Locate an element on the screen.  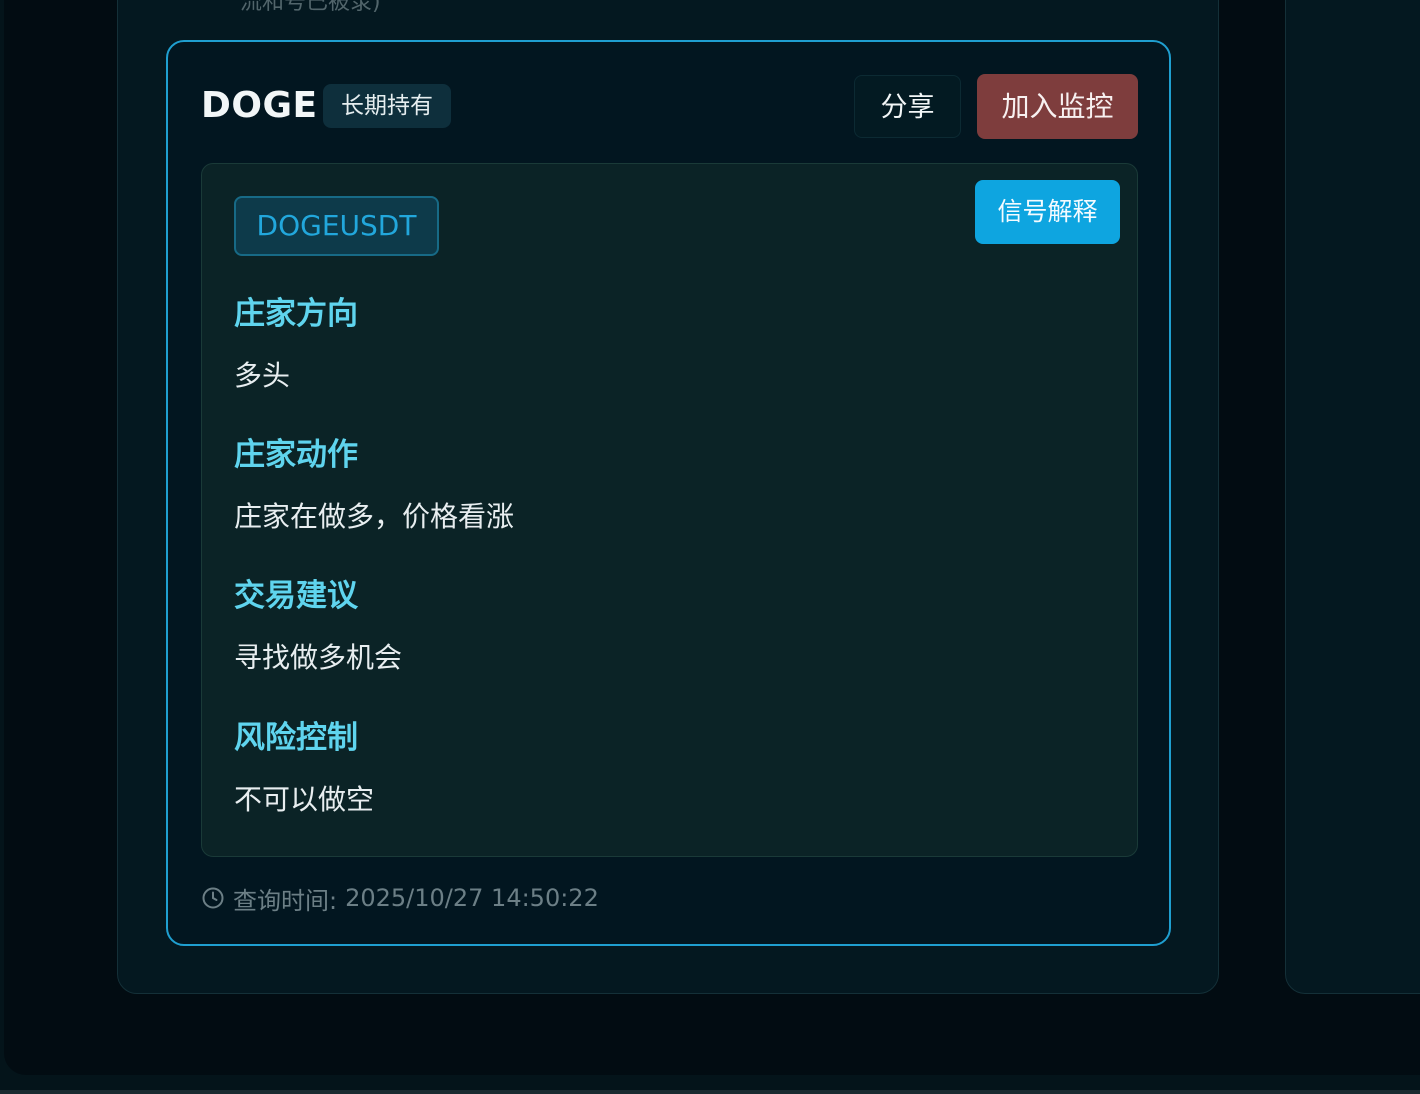
clock-icon is located at coordinates (213, 898).